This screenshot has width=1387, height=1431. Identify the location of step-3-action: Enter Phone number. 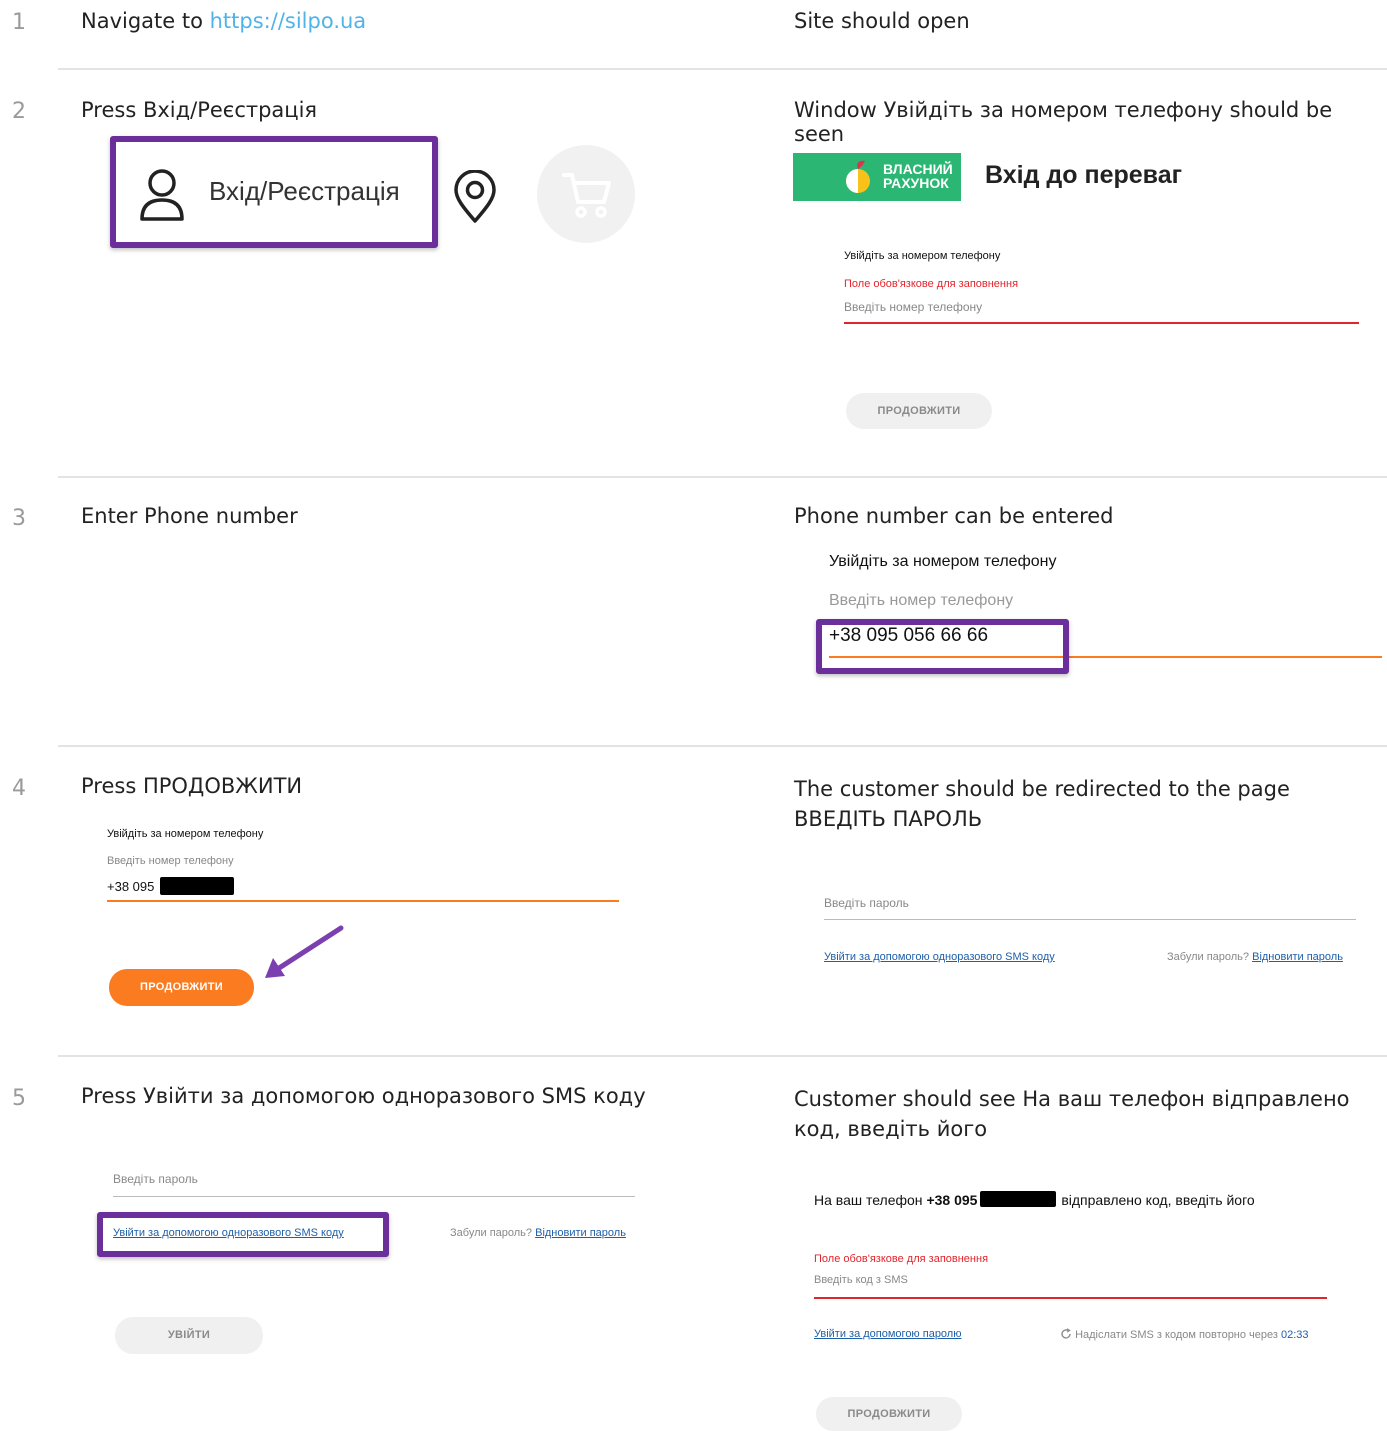
(189, 516).